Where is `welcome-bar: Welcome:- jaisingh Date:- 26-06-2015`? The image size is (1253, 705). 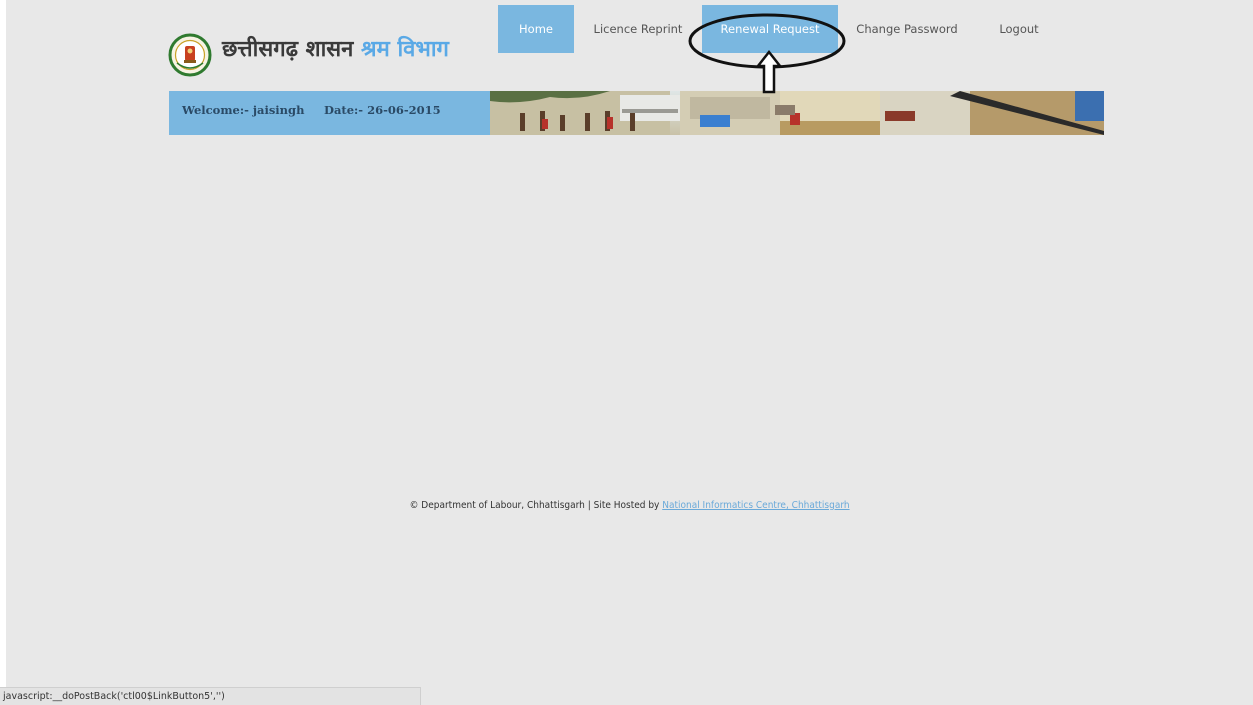 welcome-bar: Welcome:- jaisingh Date:- 26-06-2015 is located at coordinates (329, 113).